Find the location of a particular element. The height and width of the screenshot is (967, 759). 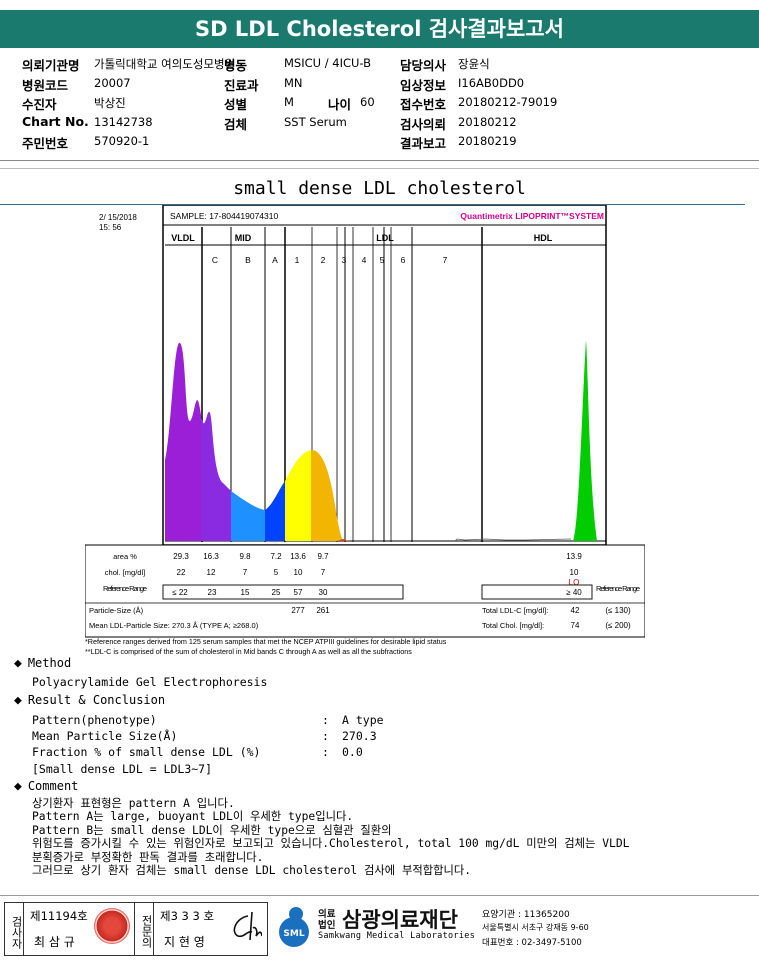

ref-right-label: Reference Range is located at coordinates (618, 588).